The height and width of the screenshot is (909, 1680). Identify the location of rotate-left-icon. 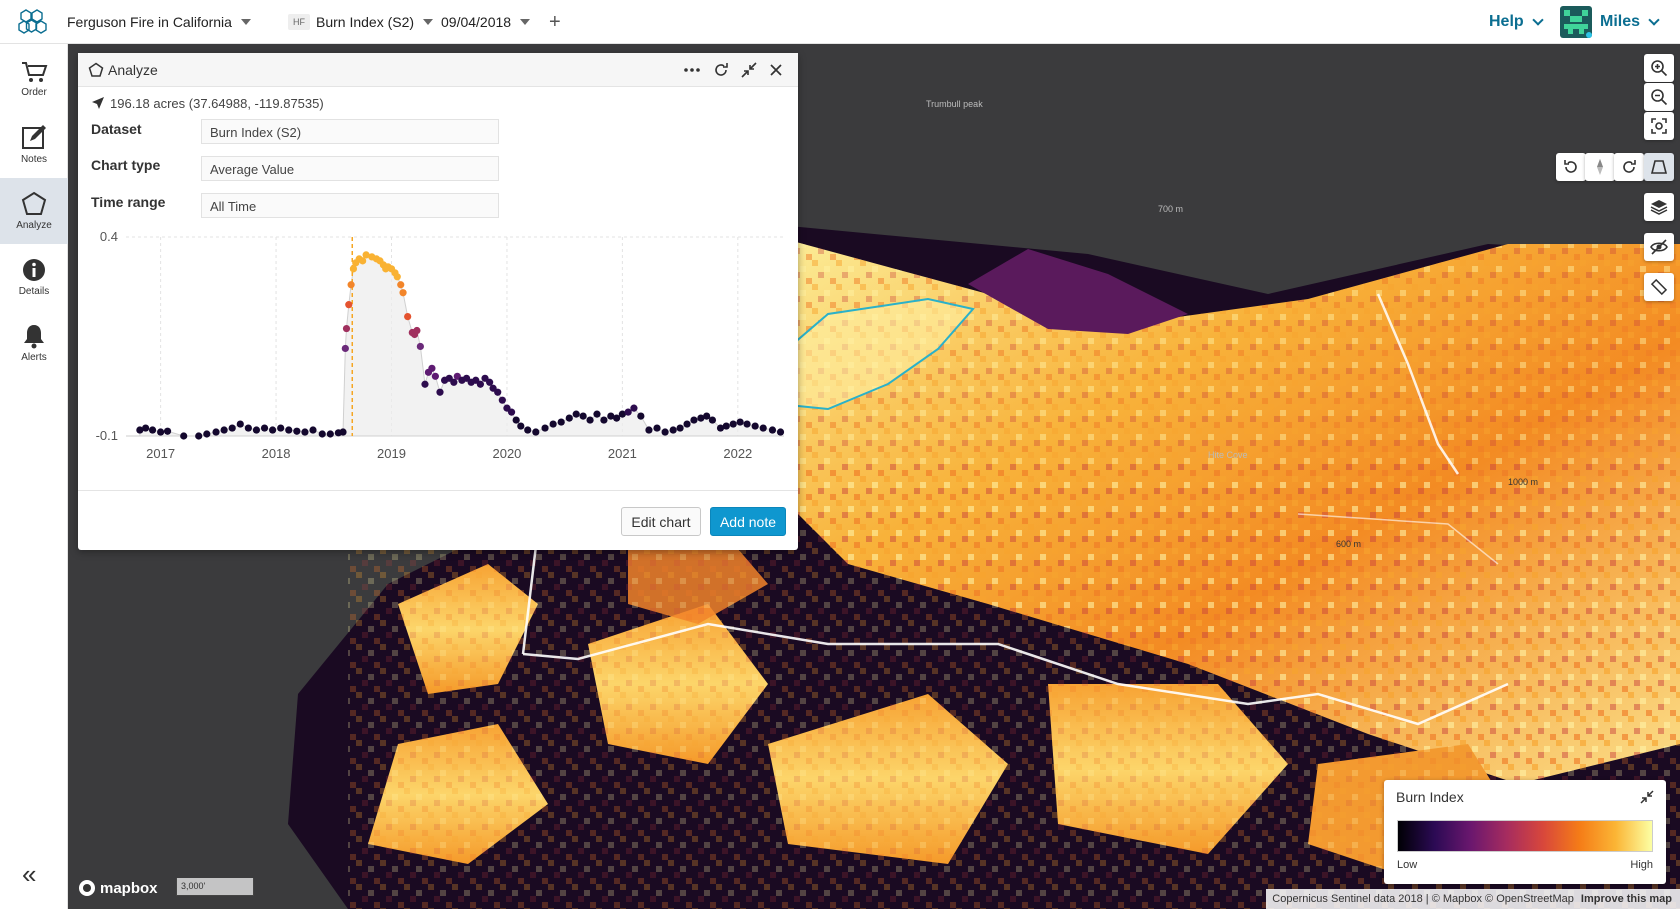
(1570, 166).